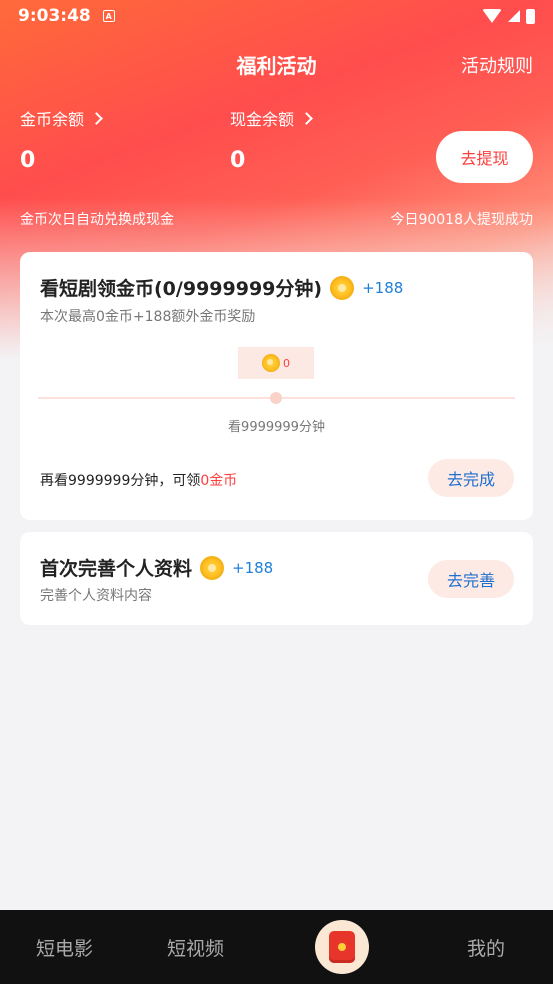 This screenshot has height=984, width=553. What do you see at coordinates (286, 363) in the screenshot?
I see `reward-tip-value: 0` at bounding box center [286, 363].